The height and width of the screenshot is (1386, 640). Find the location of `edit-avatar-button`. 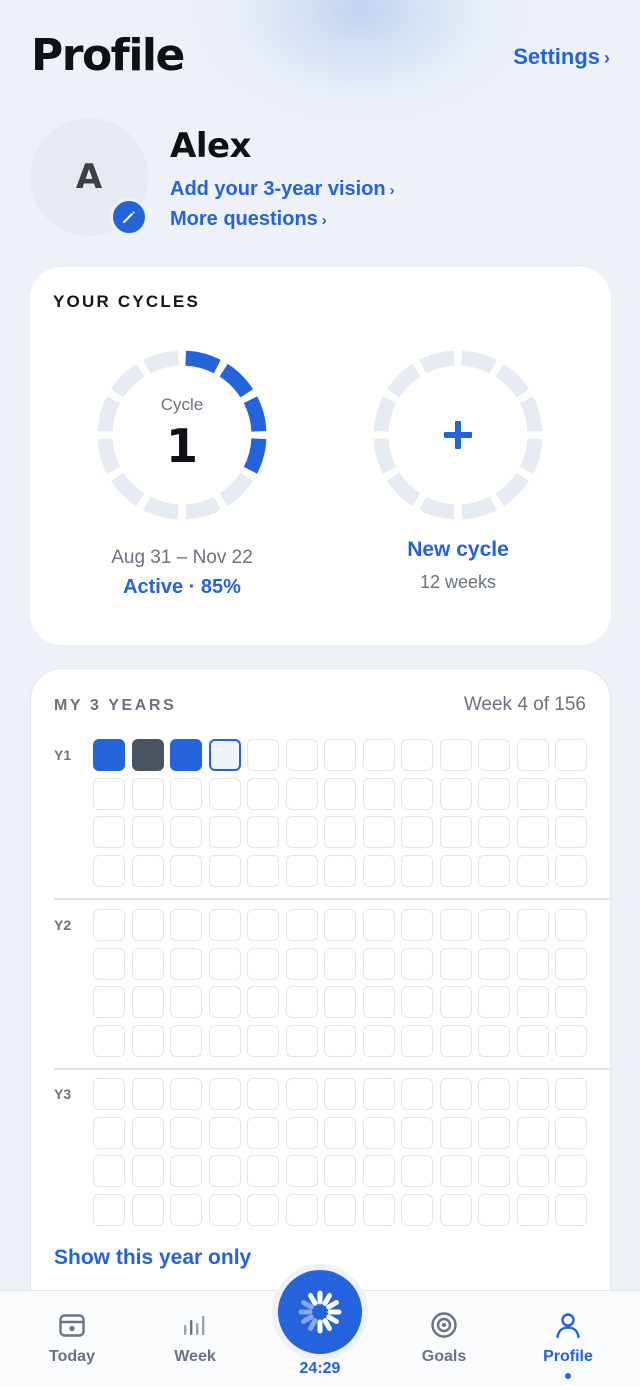

edit-avatar-button is located at coordinates (129, 217).